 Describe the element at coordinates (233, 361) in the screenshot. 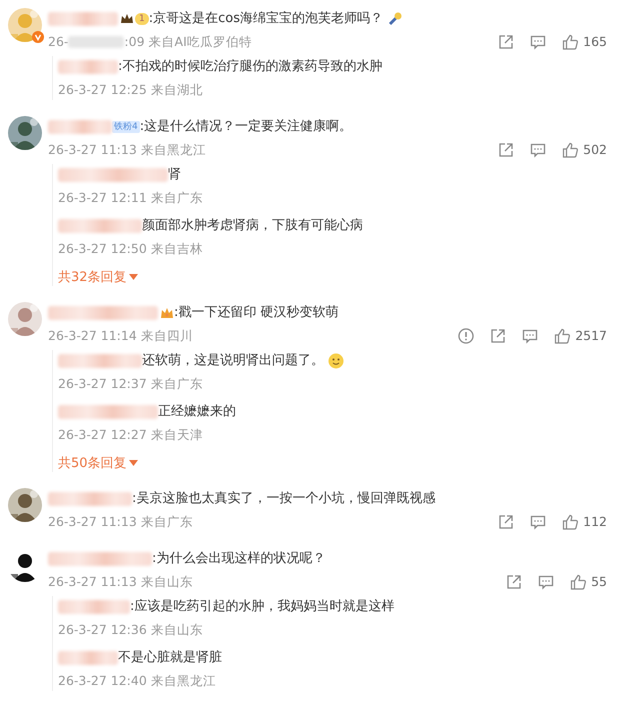

I see `reply-text: 还软萌，这是说明肾出问题了。` at that location.